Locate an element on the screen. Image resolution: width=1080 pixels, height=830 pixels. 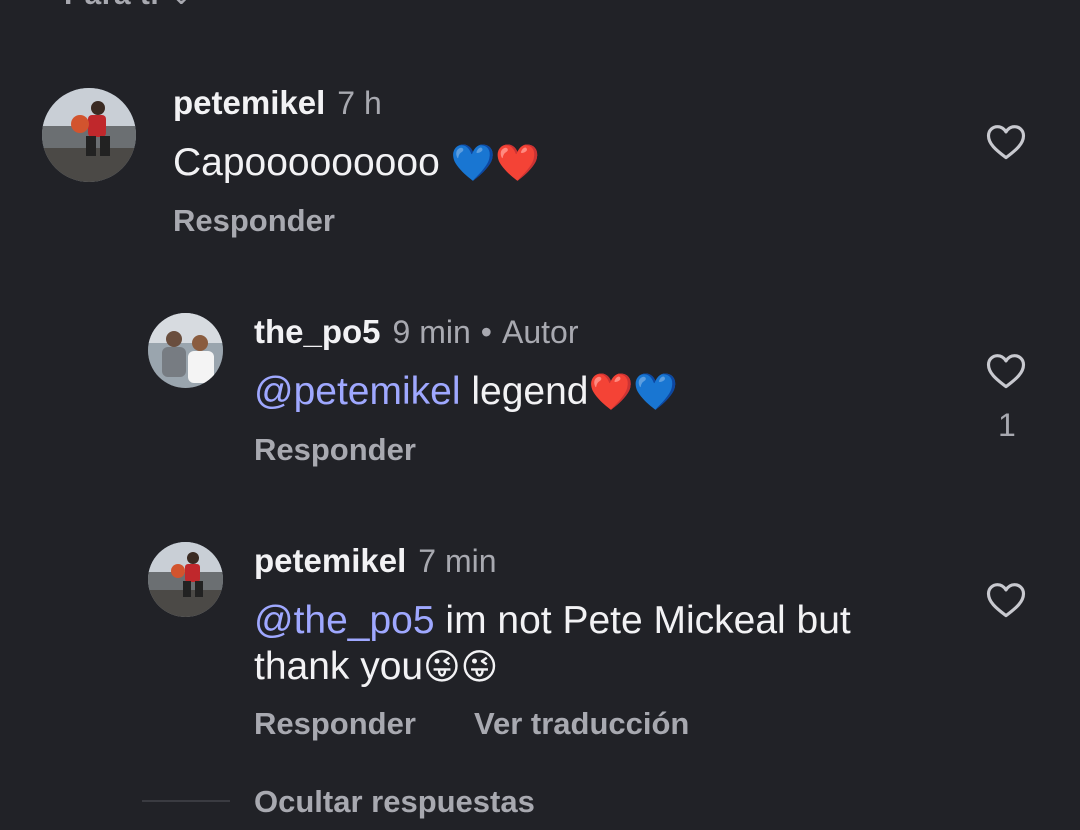
mention-link: @petemikel is located at coordinates (357, 391).